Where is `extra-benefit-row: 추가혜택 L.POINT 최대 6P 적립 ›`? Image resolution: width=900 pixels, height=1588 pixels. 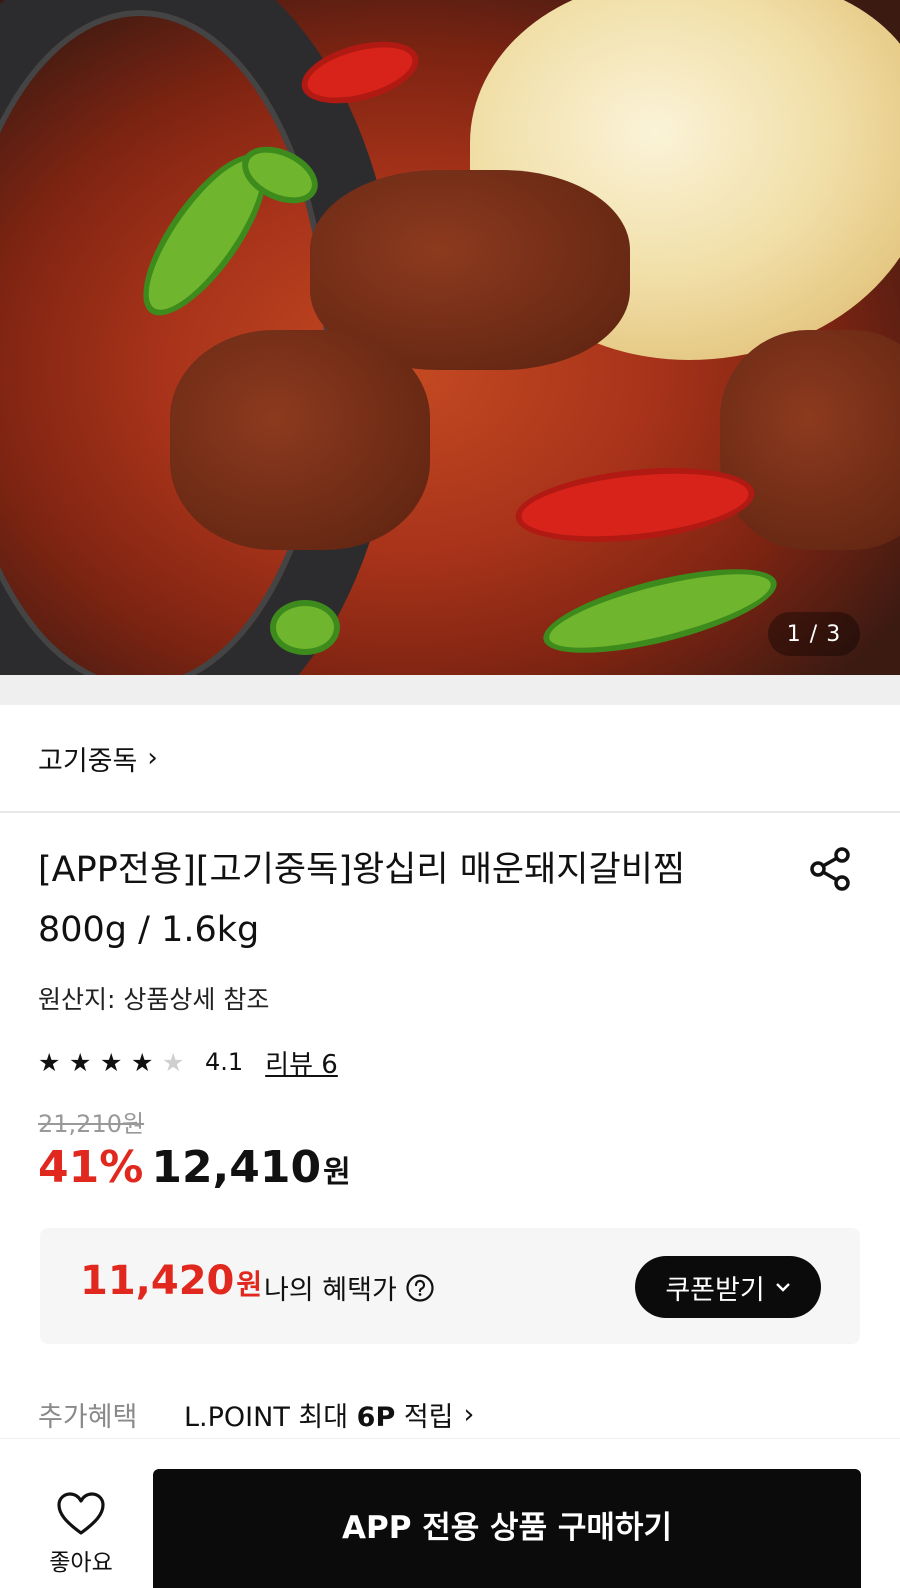
extra-benefit-row: 추가혜택 L.POINT 최대 6P 적립 › is located at coordinates (256, 1414).